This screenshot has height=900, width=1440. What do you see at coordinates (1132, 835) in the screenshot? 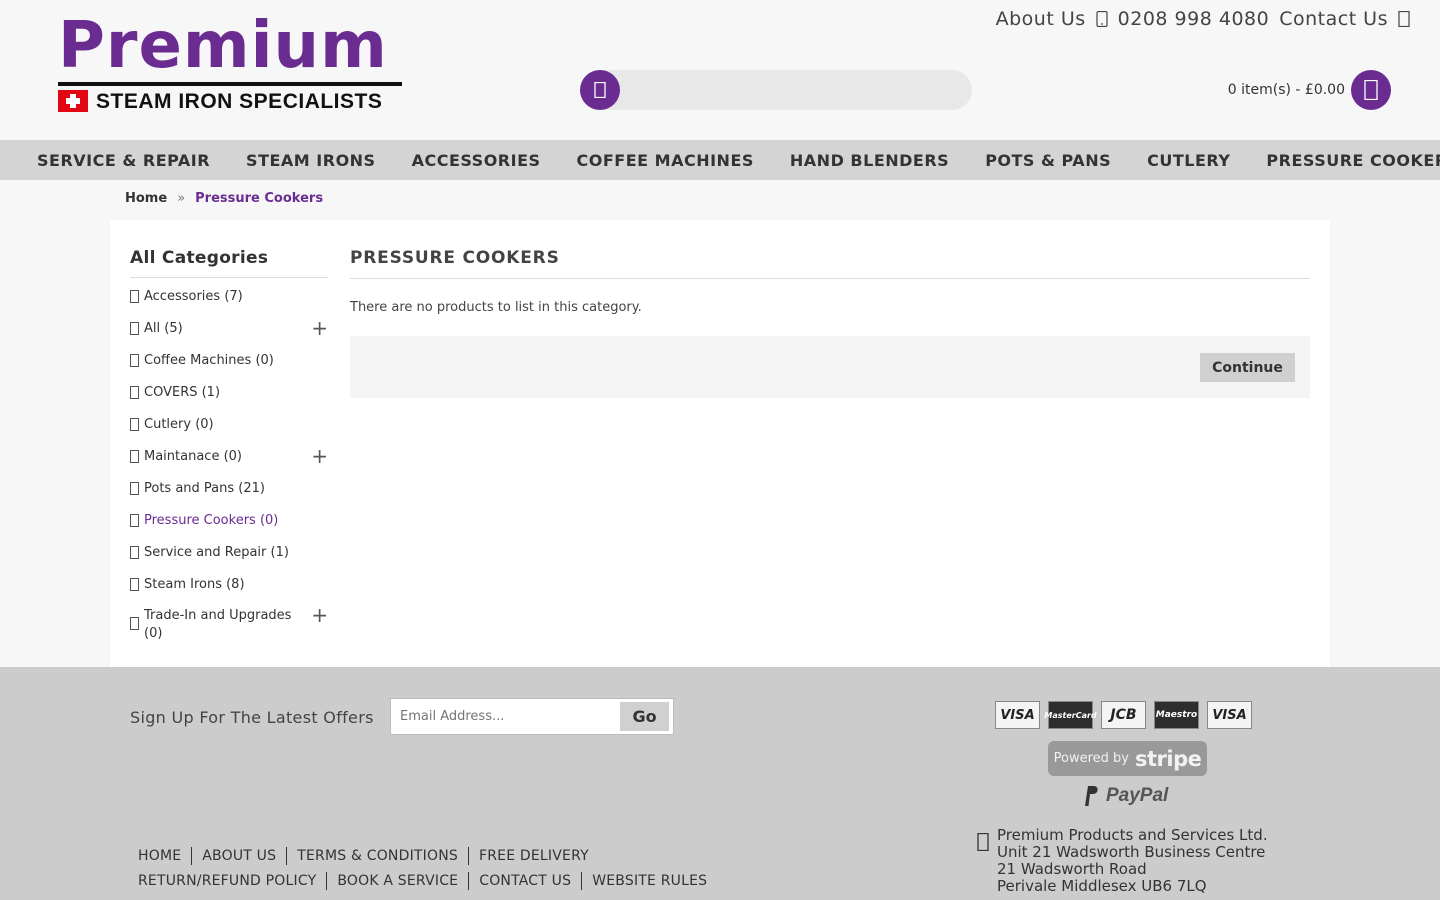
I see `address-line: Premium Products and Services Ltd.` at bounding box center [1132, 835].